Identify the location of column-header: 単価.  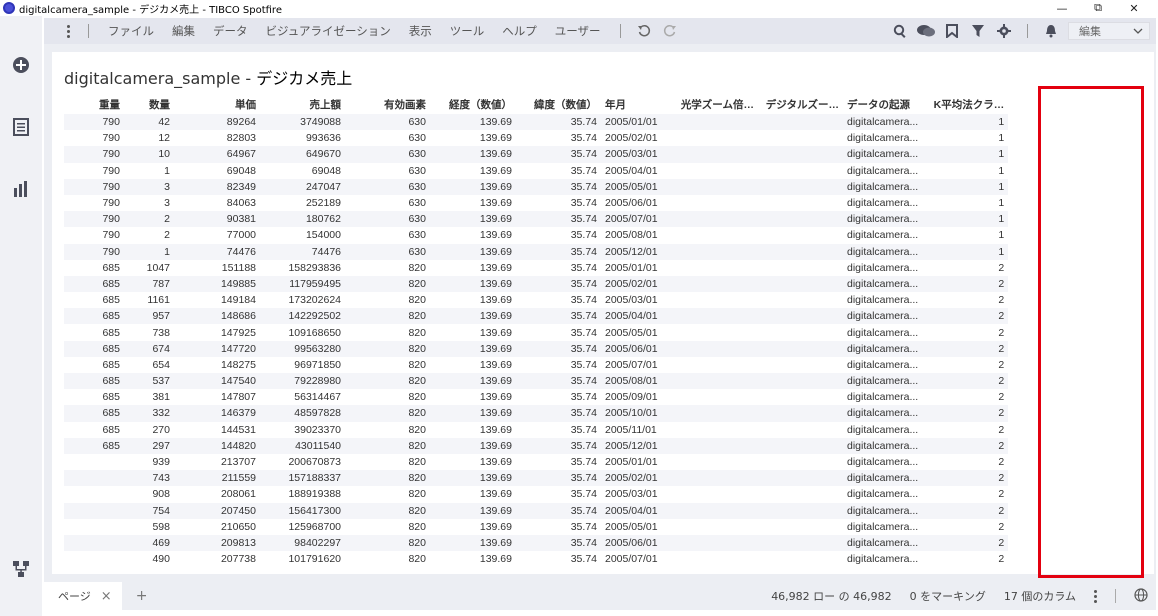
(217, 104).